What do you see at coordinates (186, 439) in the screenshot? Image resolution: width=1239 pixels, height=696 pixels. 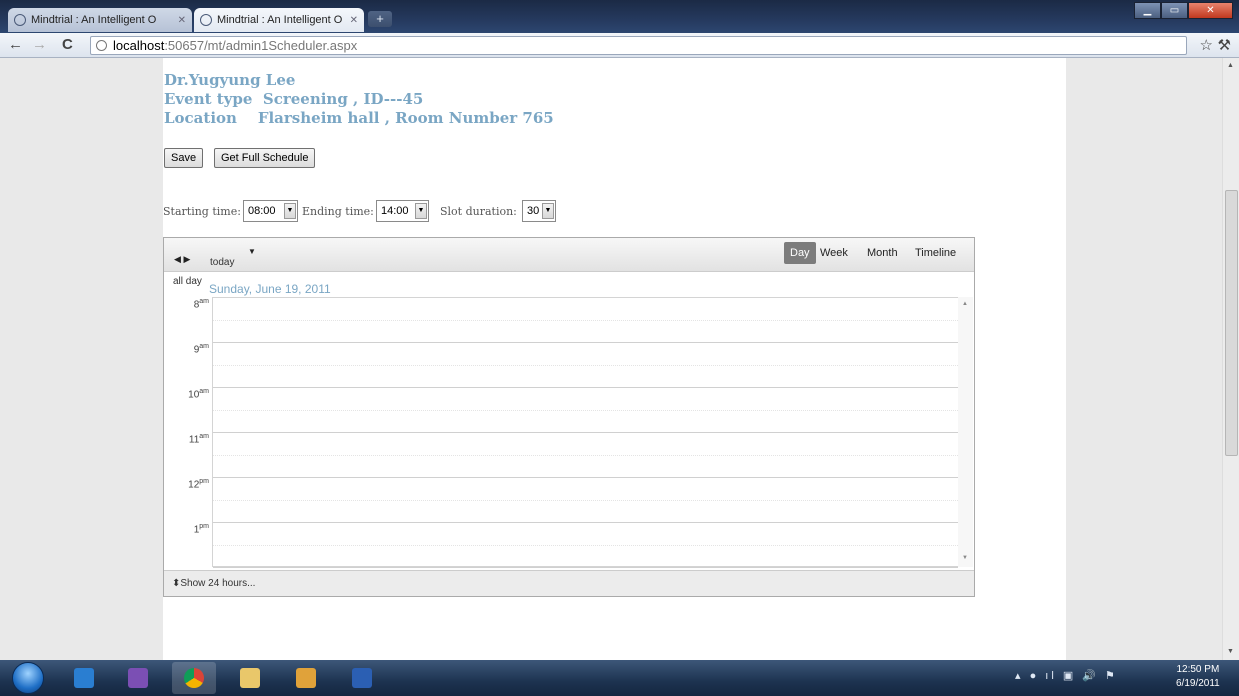 I see `hour-label: 11am` at bounding box center [186, 439].